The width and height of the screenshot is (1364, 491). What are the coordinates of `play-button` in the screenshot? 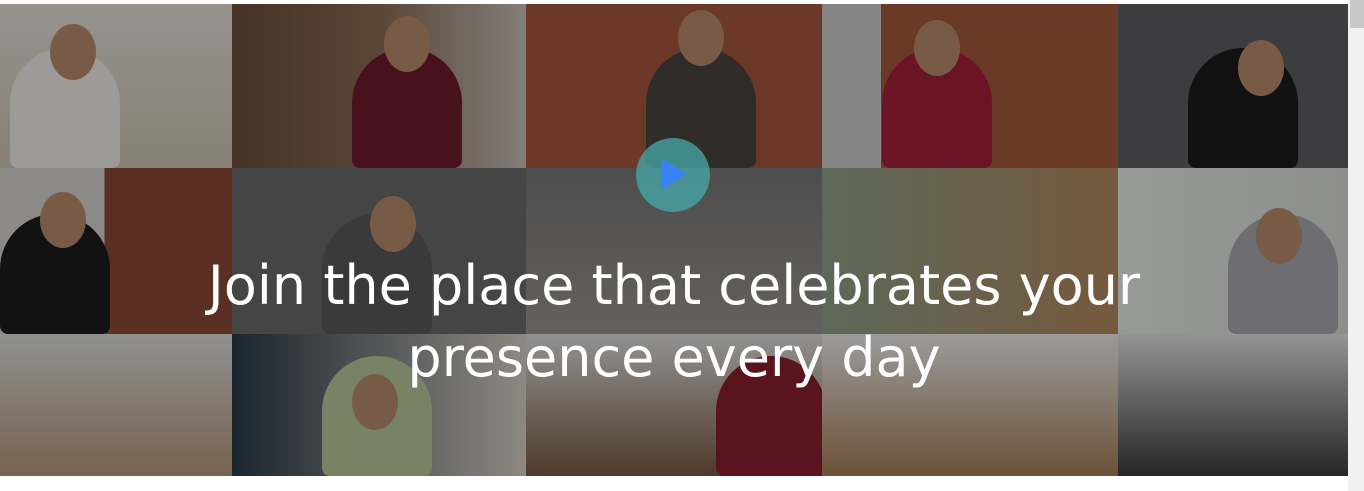 It's located at (673, 175).